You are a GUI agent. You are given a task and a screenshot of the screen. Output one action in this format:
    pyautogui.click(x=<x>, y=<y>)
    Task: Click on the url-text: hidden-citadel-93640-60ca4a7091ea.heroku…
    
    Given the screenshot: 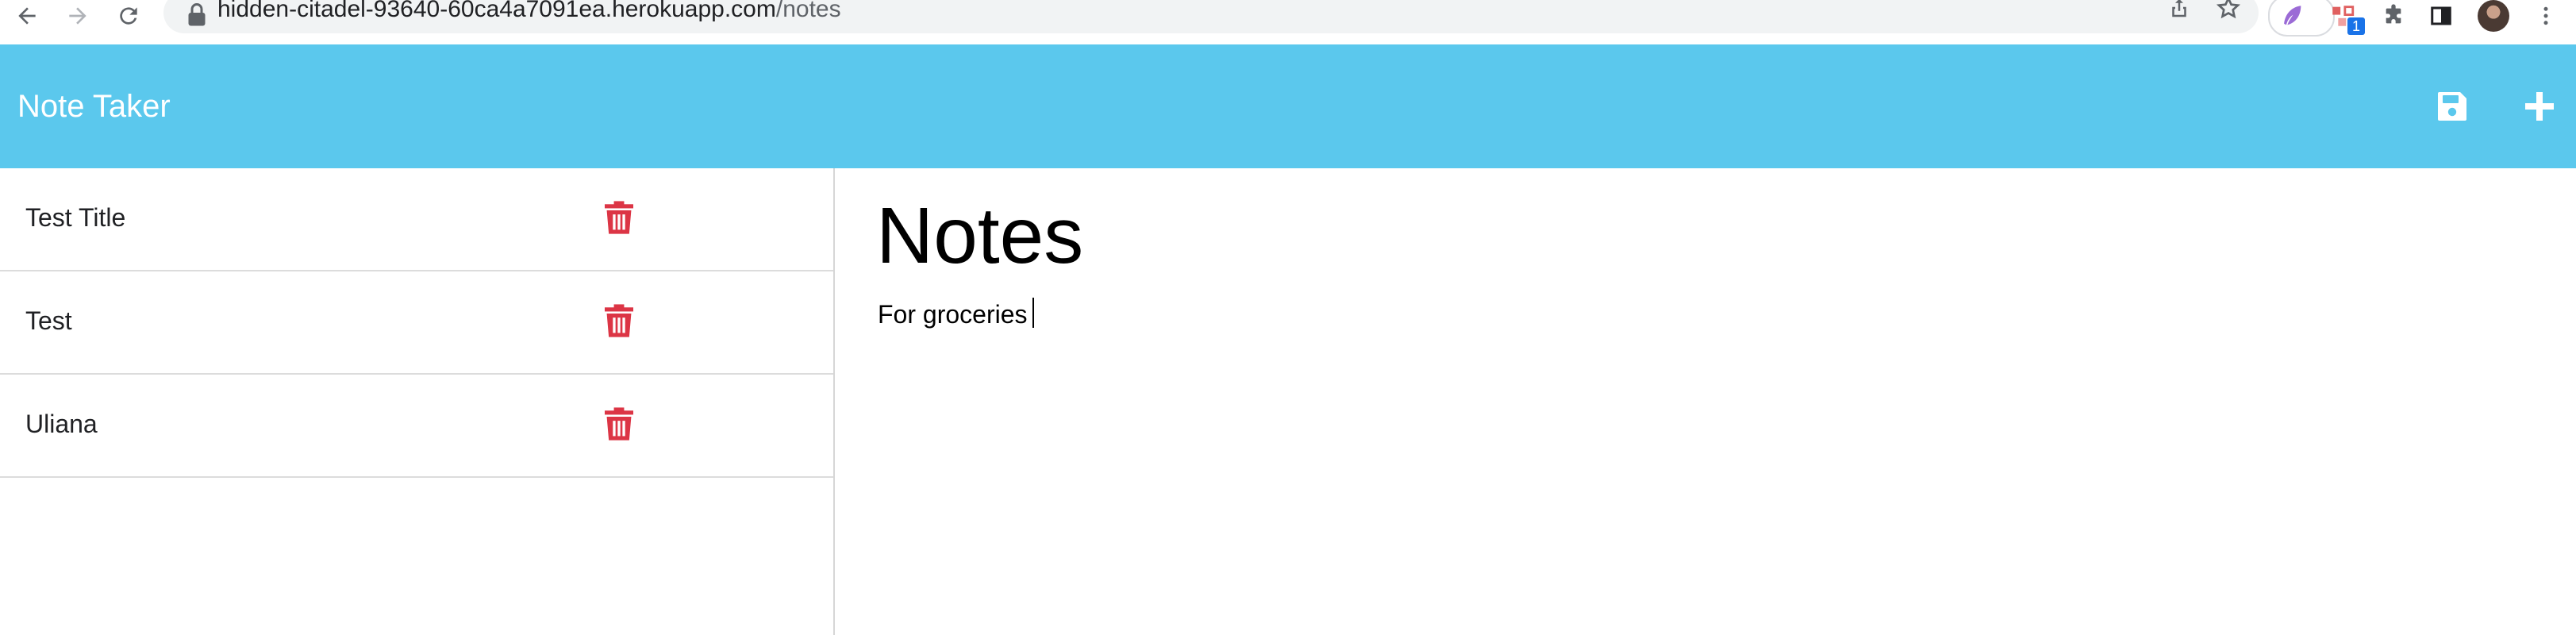 What is the action you would take?
    pyautogui.click(x=529, y=12)
    